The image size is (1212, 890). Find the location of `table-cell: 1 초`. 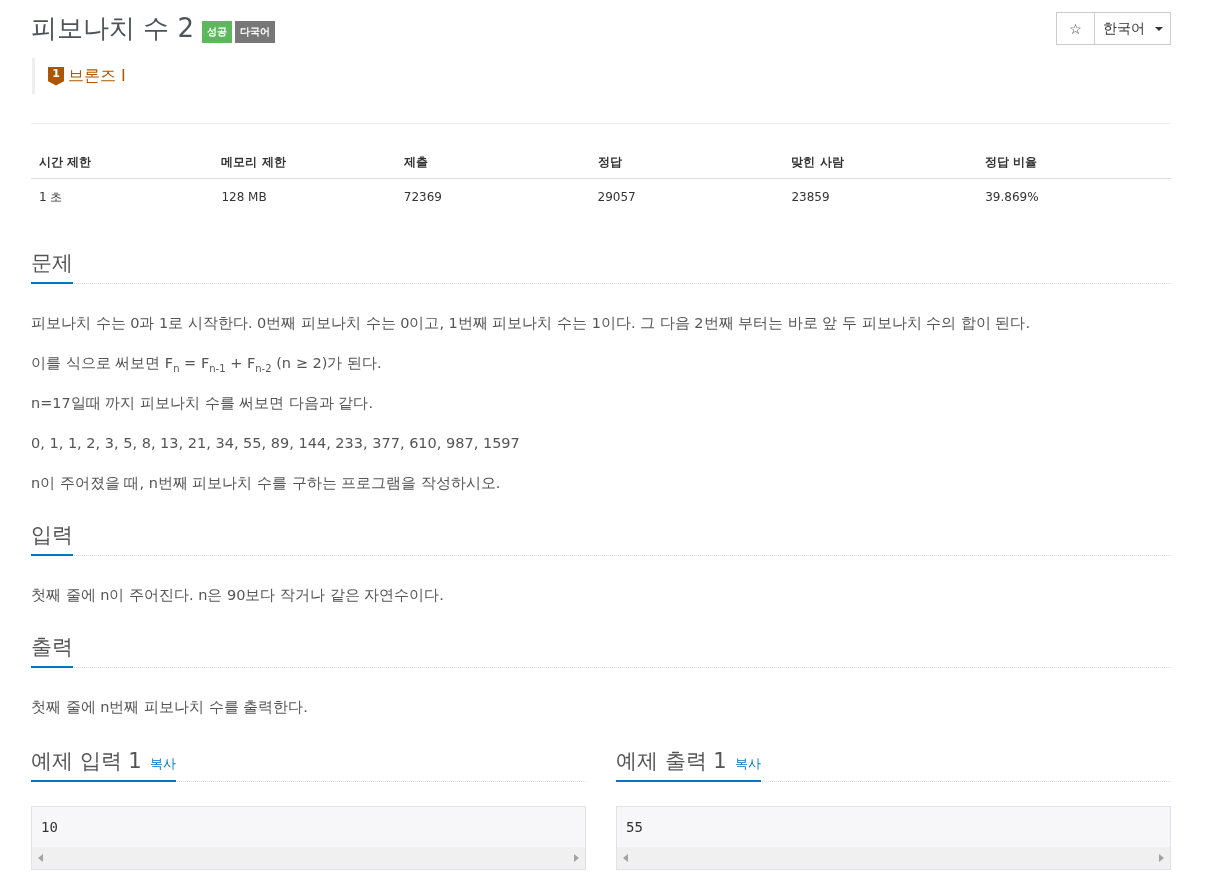

table-cell: 1 초 is located at coordinates (122, 196).